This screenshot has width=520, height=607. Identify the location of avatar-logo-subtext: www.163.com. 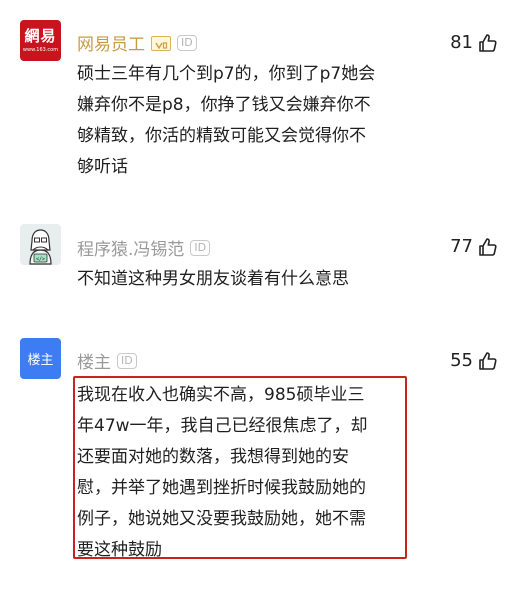
(40, 50).